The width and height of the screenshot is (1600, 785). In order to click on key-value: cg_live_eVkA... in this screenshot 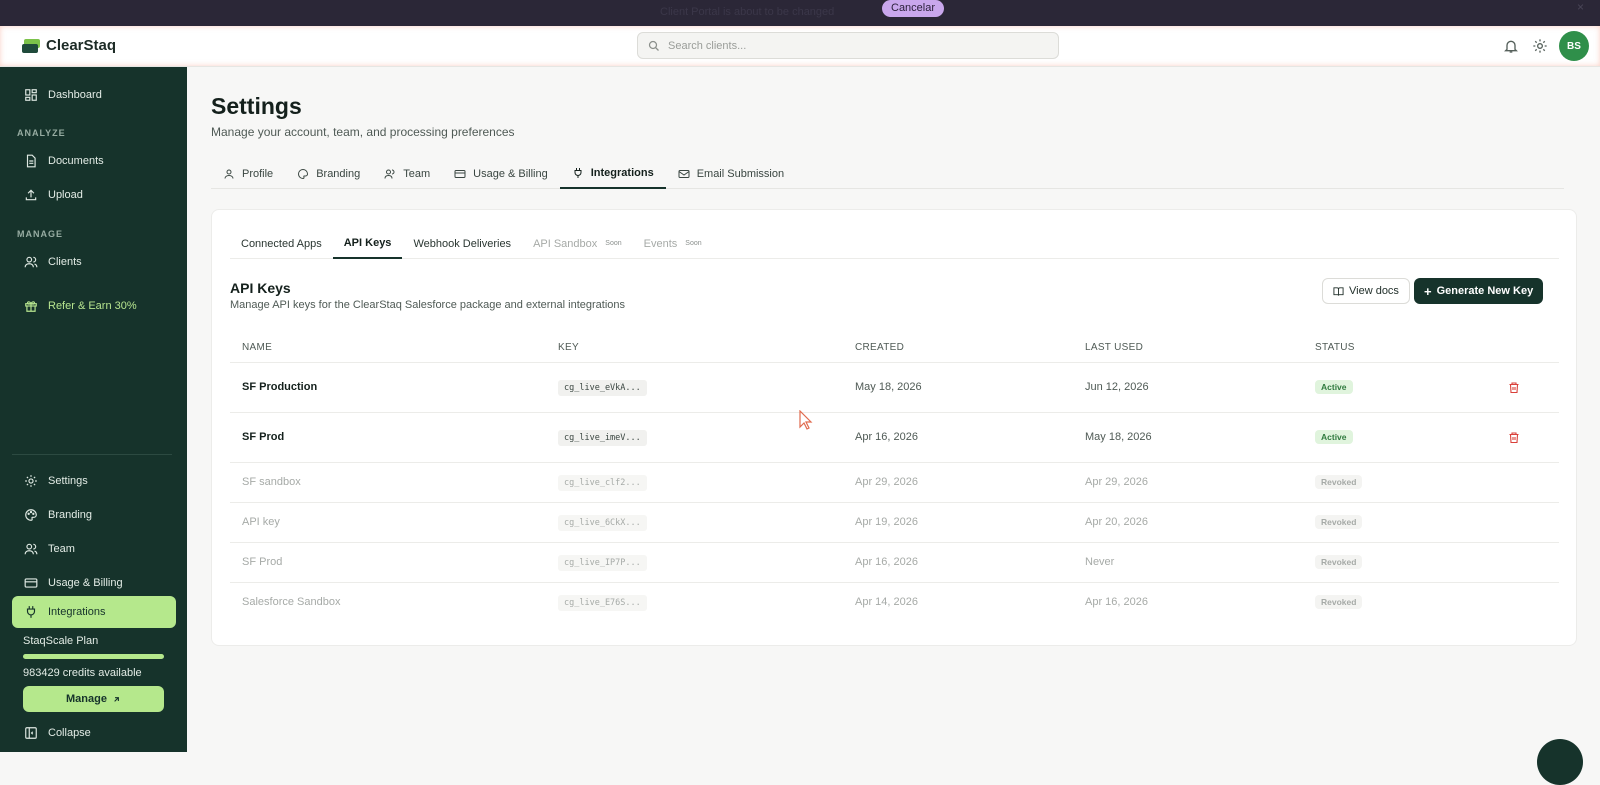, I will do `click(602, 388)`.